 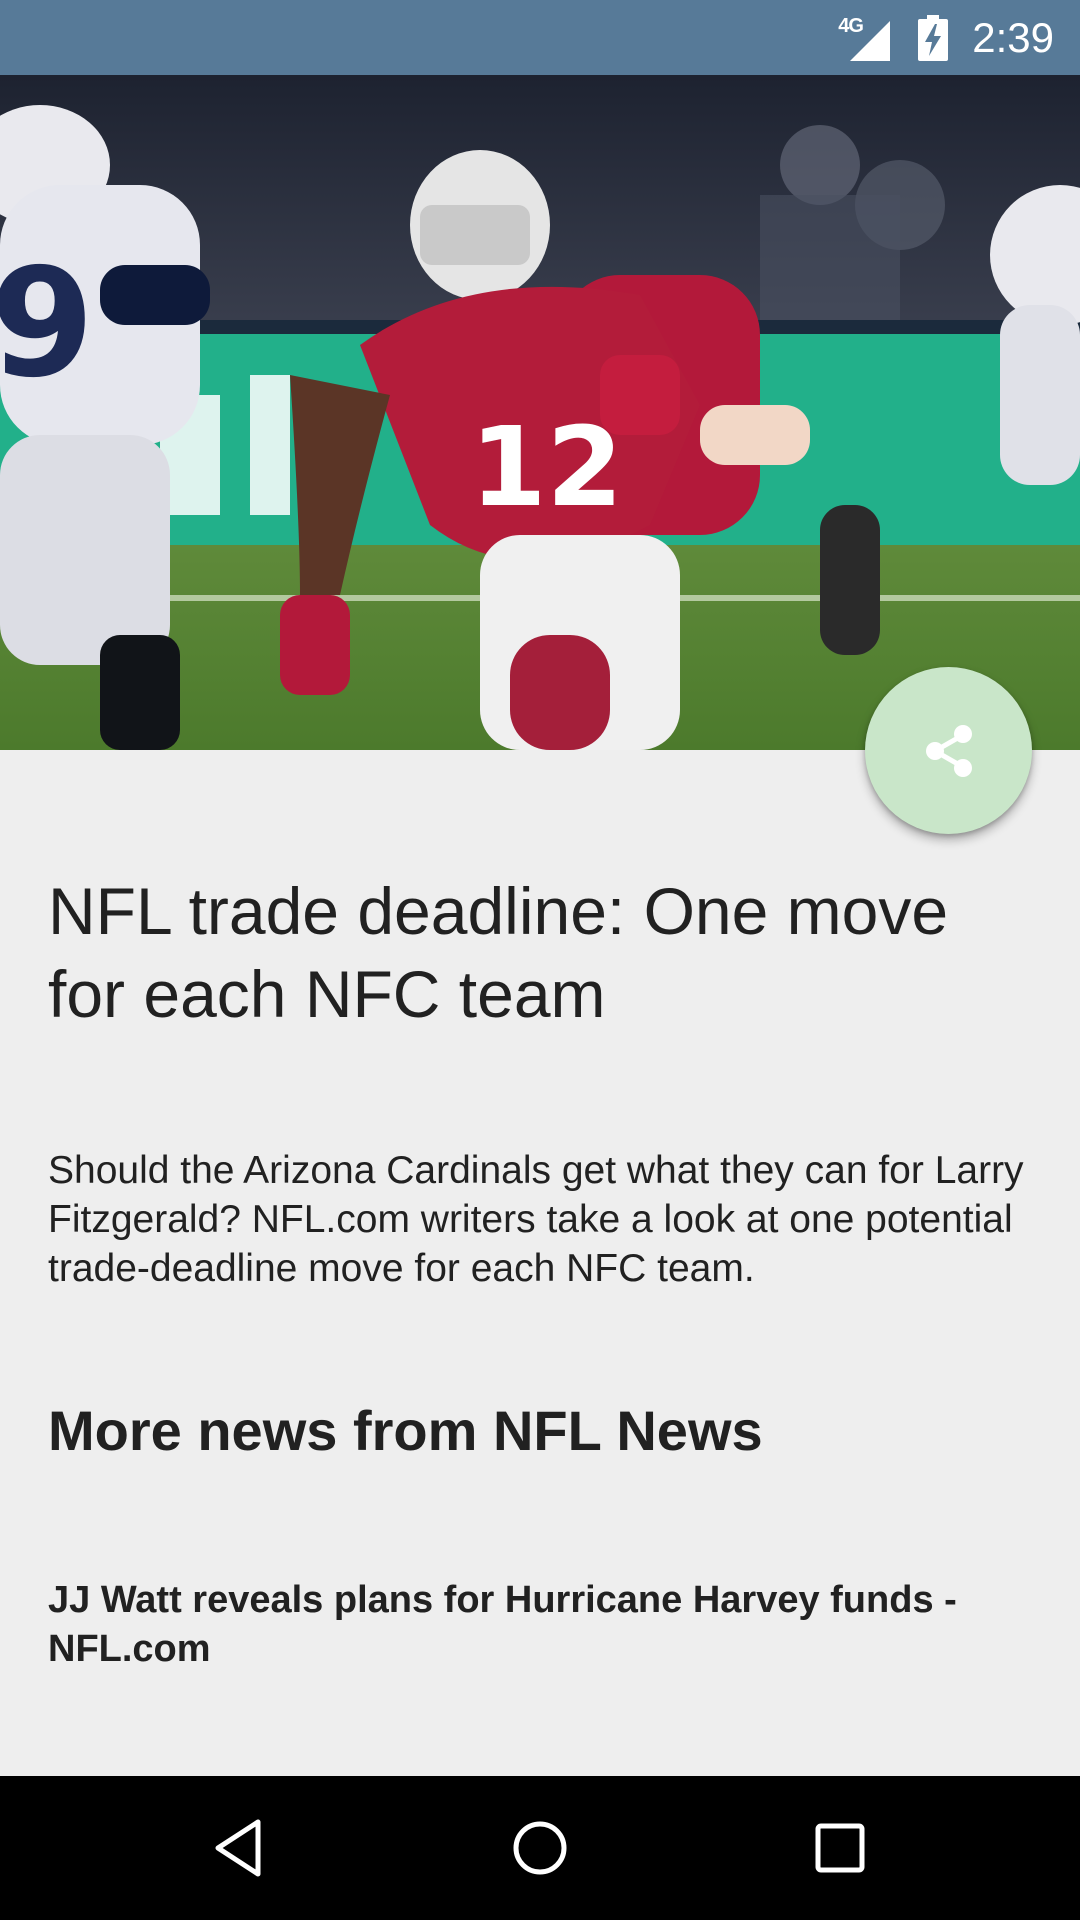 I want to click on battery-charging-icon, so click(x=933, y=37).